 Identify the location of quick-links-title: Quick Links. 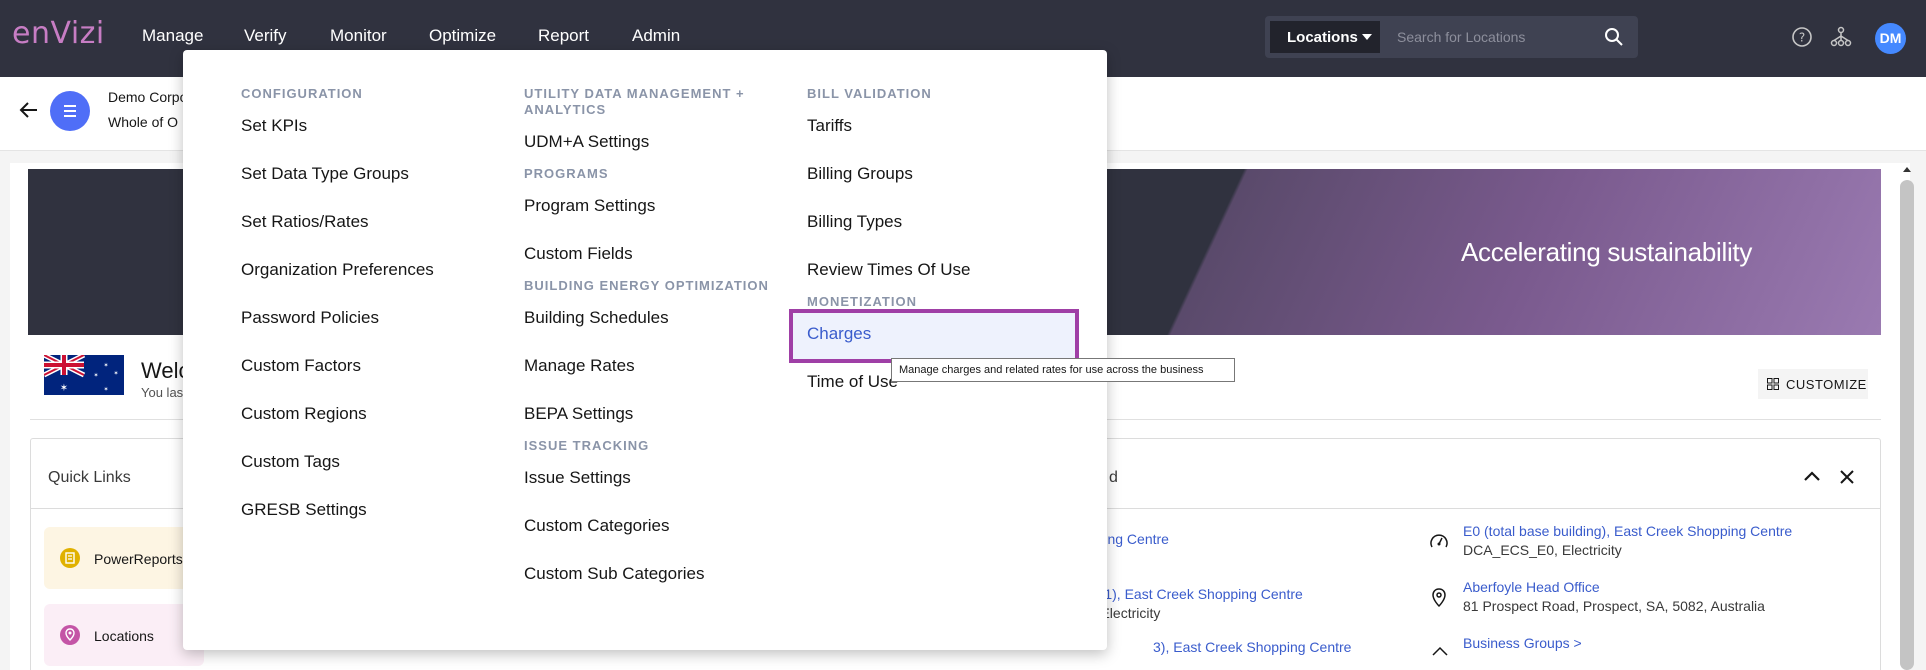
(89, 477).